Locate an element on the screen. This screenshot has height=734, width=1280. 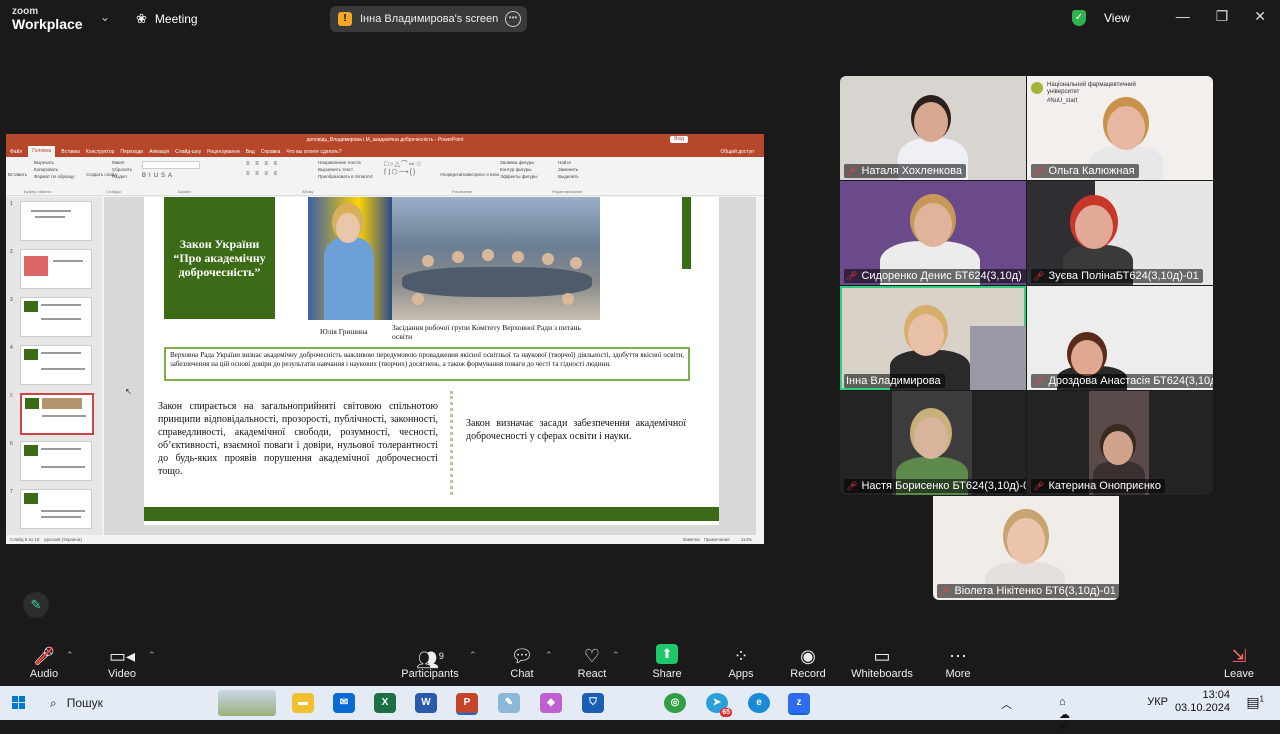
notifications-icon: ▤1 is located at coordinates (1255, 702).